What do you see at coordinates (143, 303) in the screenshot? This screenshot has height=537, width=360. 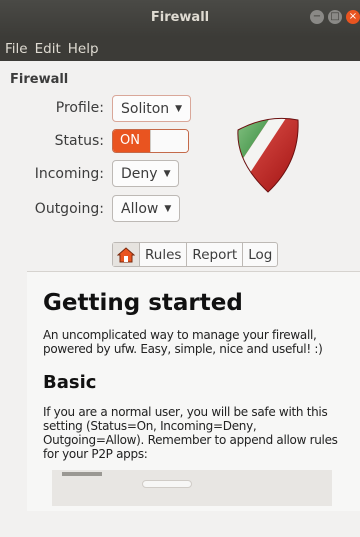 I see `doc-heading: Getting started` at bounding box center [143, 303].